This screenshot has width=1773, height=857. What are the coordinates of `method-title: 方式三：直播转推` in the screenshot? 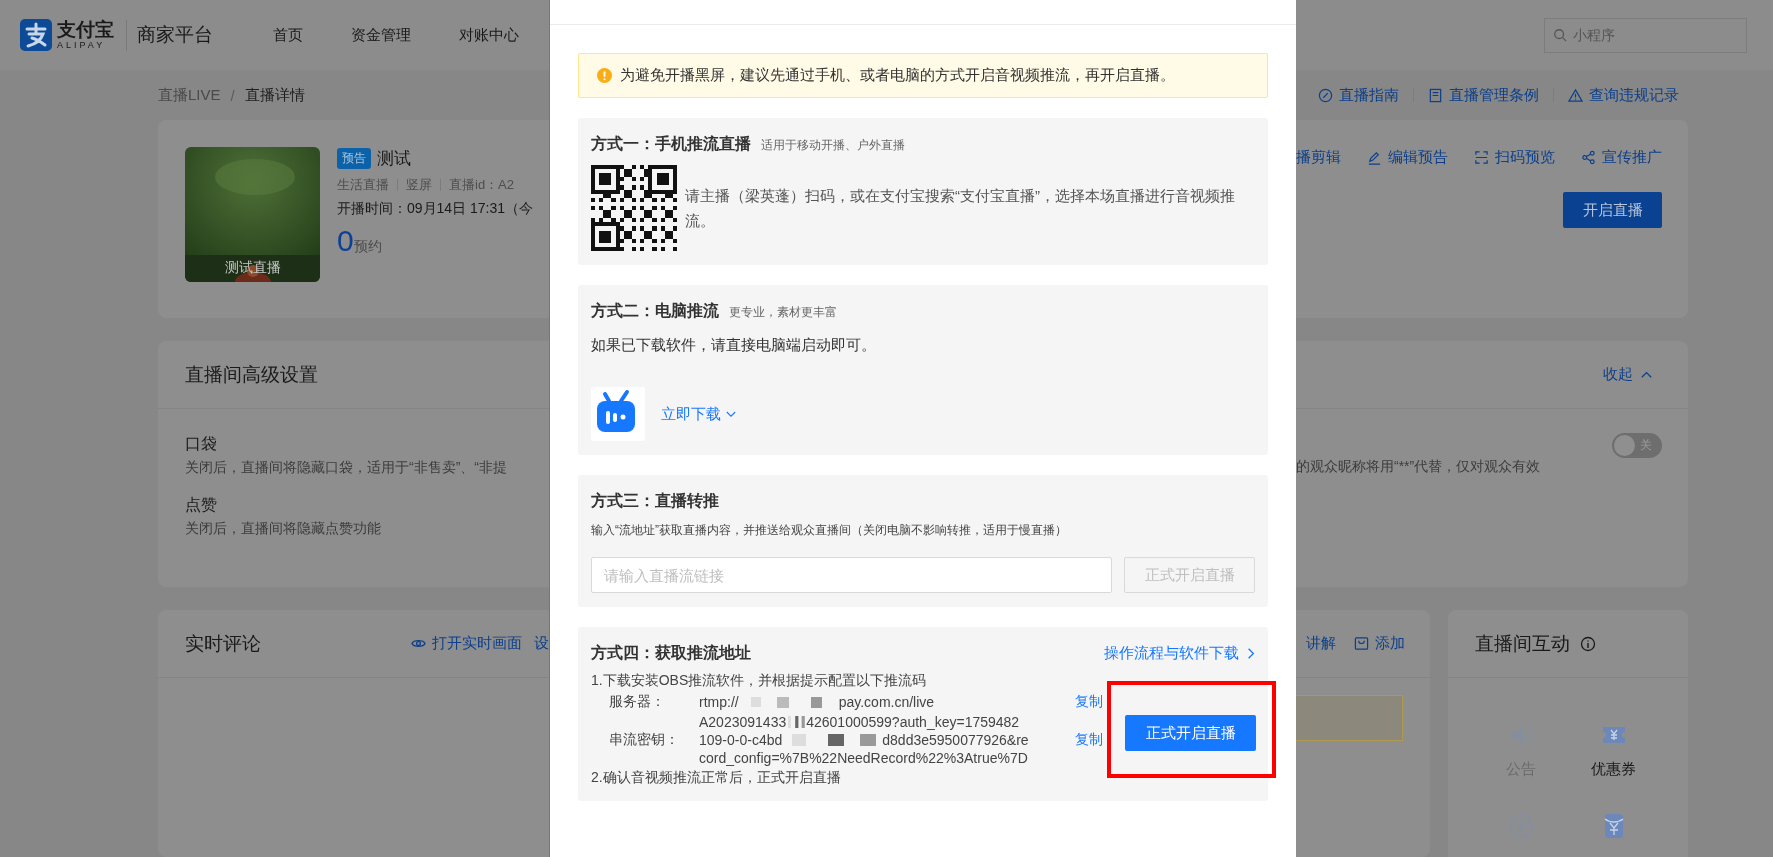 It's located at (655, 501).